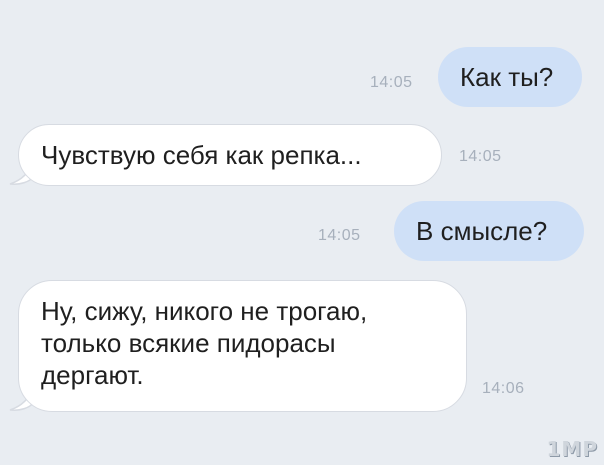  Describe the element at coordinates (507, 77) in the screenshot. I see `message-text: Как ты?` at that location.